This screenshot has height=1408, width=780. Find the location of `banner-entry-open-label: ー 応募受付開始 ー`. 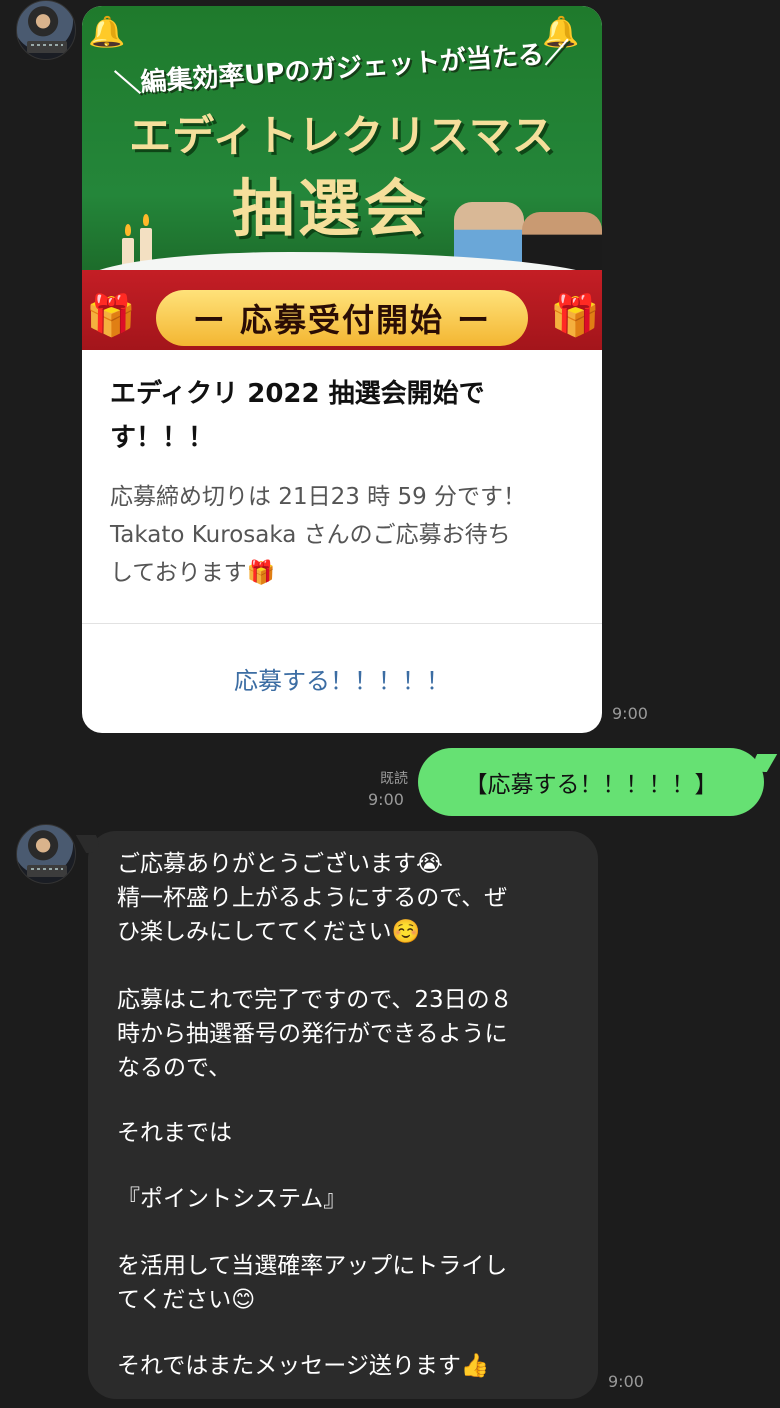

banner-entry-open-label: ー 応募受付開始 ー is located at coordinates (342, 318).